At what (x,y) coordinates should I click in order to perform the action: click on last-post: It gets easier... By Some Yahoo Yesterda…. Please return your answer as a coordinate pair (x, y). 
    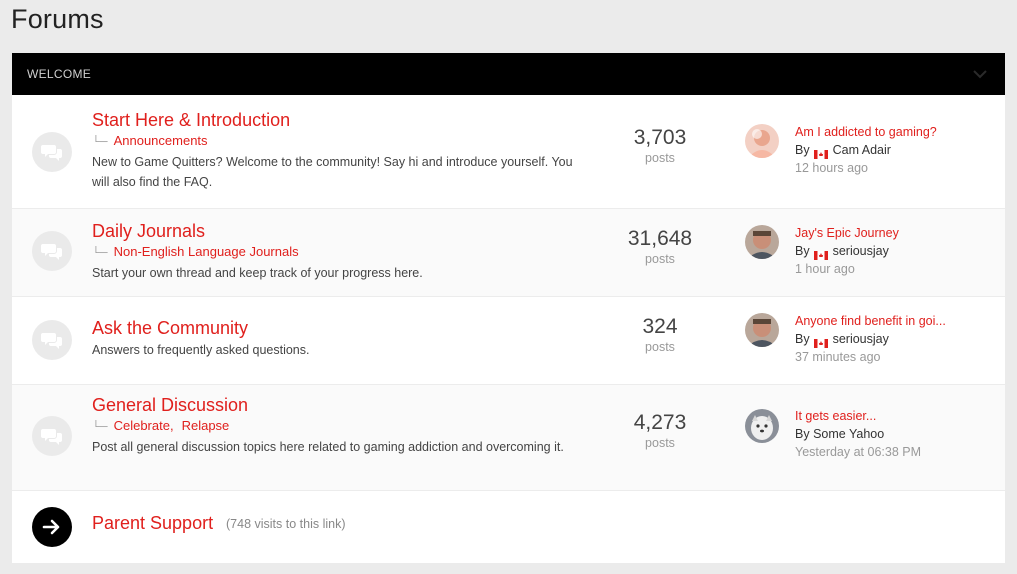
    Looking at the image, I should click on (895, 434).